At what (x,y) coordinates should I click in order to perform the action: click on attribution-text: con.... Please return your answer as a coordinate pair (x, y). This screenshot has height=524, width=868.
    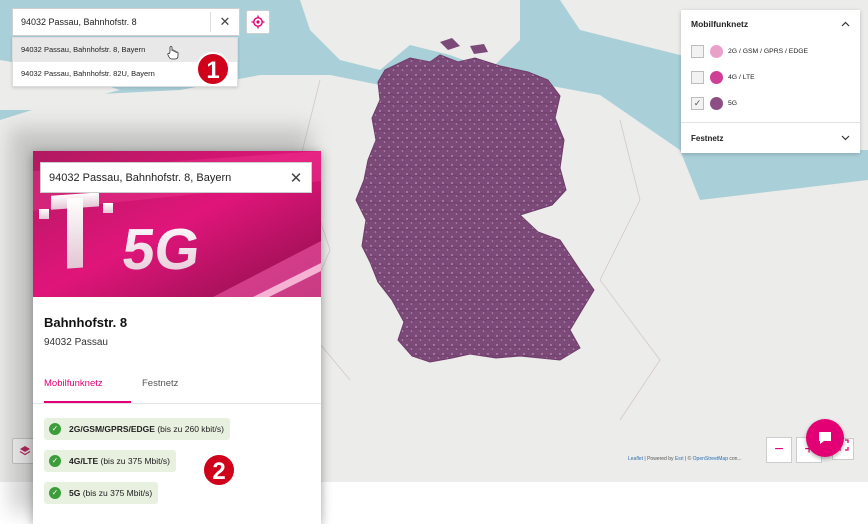
    Looking at the image, I should click on (734, 459).